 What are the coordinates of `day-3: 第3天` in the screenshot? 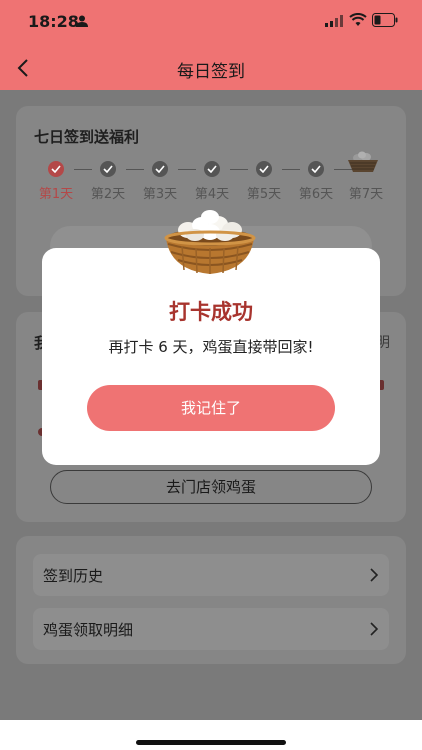 It's located at (160, 181).